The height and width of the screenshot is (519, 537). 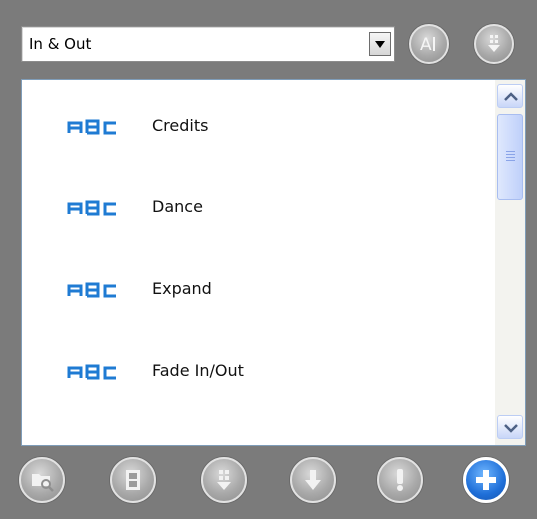 I want to click on list-item: Expand, so click(x=257, y=290).